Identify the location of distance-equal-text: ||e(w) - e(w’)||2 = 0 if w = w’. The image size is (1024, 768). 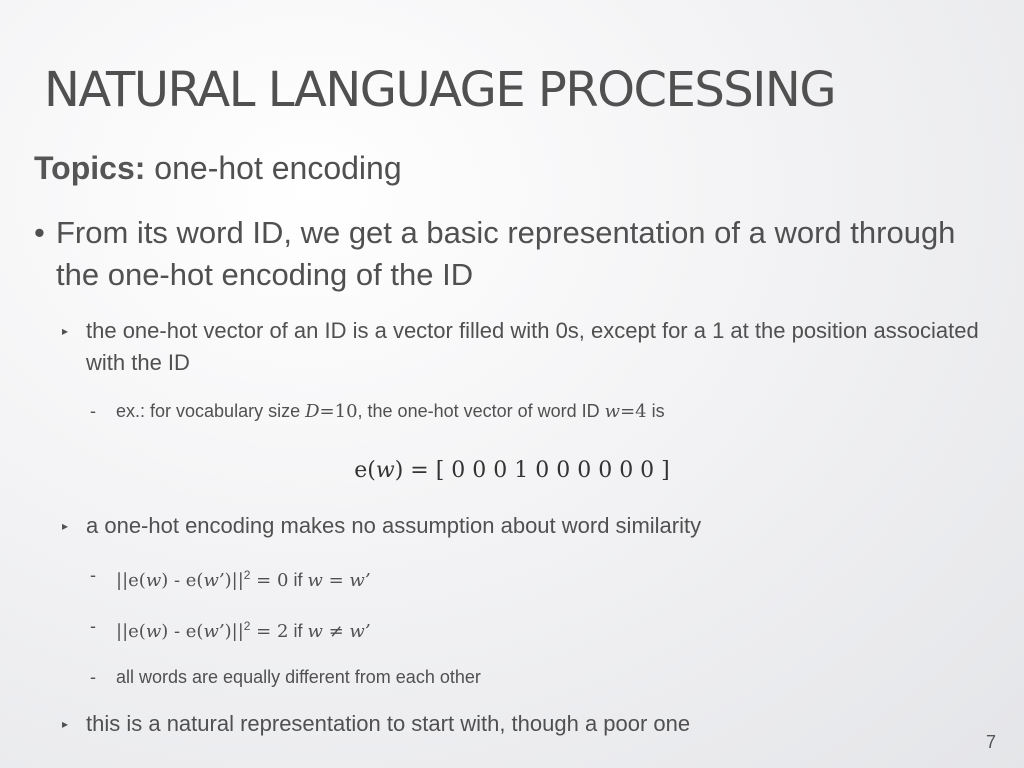
(230, 578).